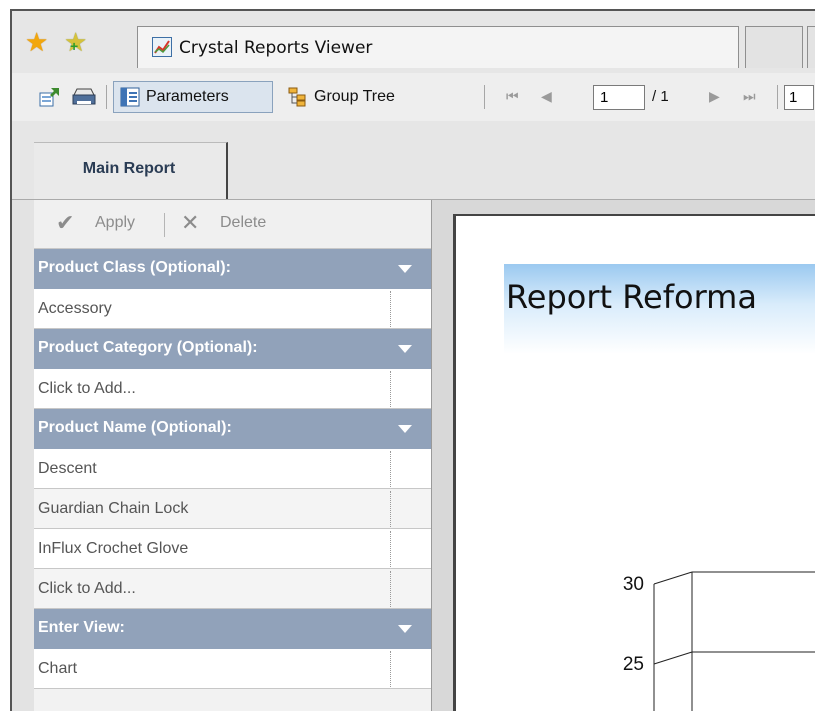 The width and height of the screenshot is (815, 711). What do you see at coordinates (232, 469) in the screenshot?
I see `param-value: Descent` at bounding box center [232, 469].